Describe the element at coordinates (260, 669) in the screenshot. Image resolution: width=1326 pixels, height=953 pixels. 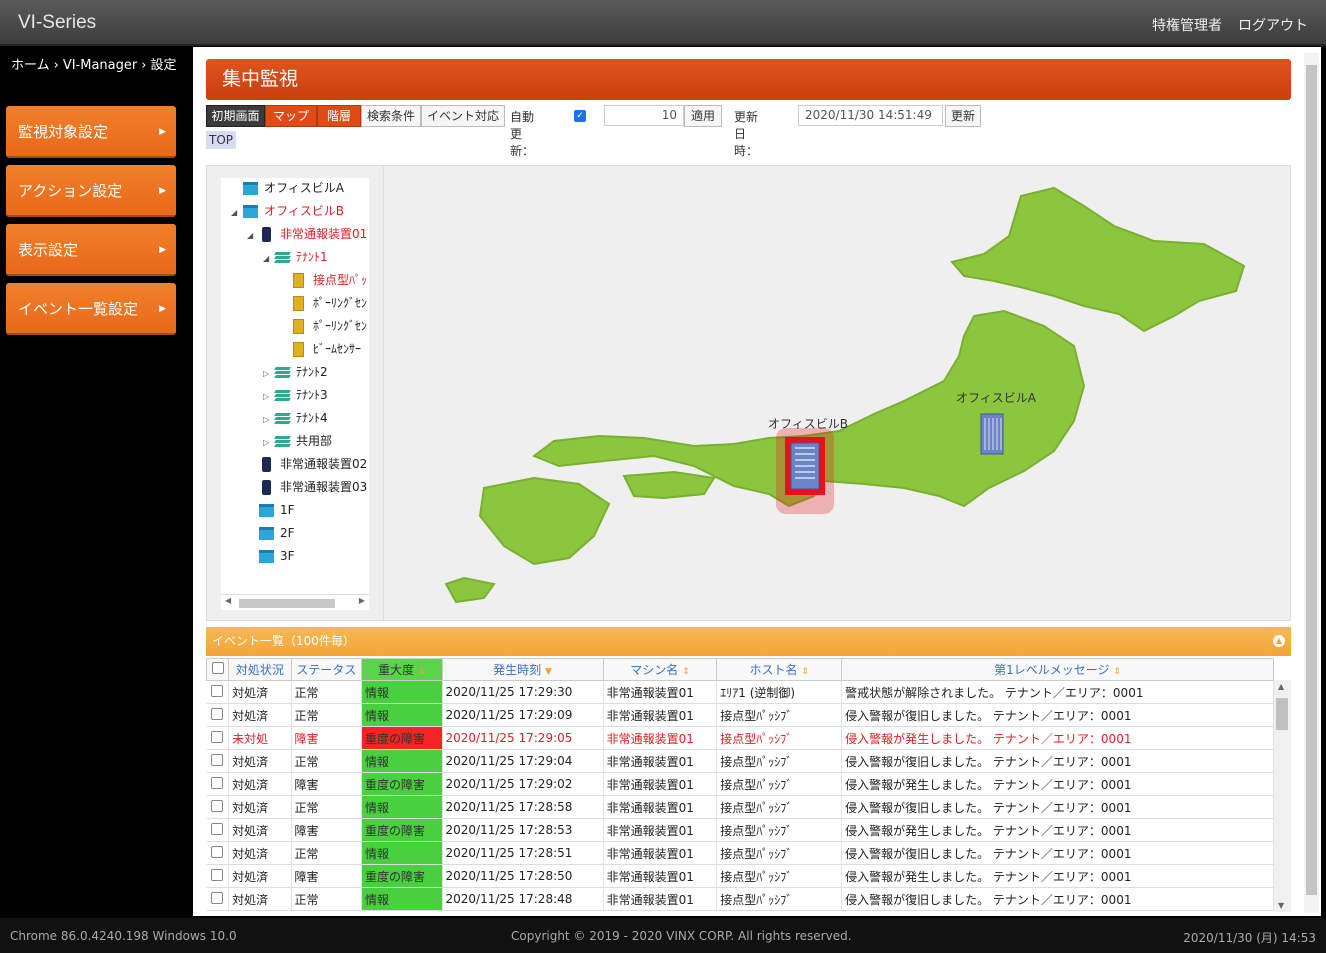
I see `column-handle: 対処状況` at that location.